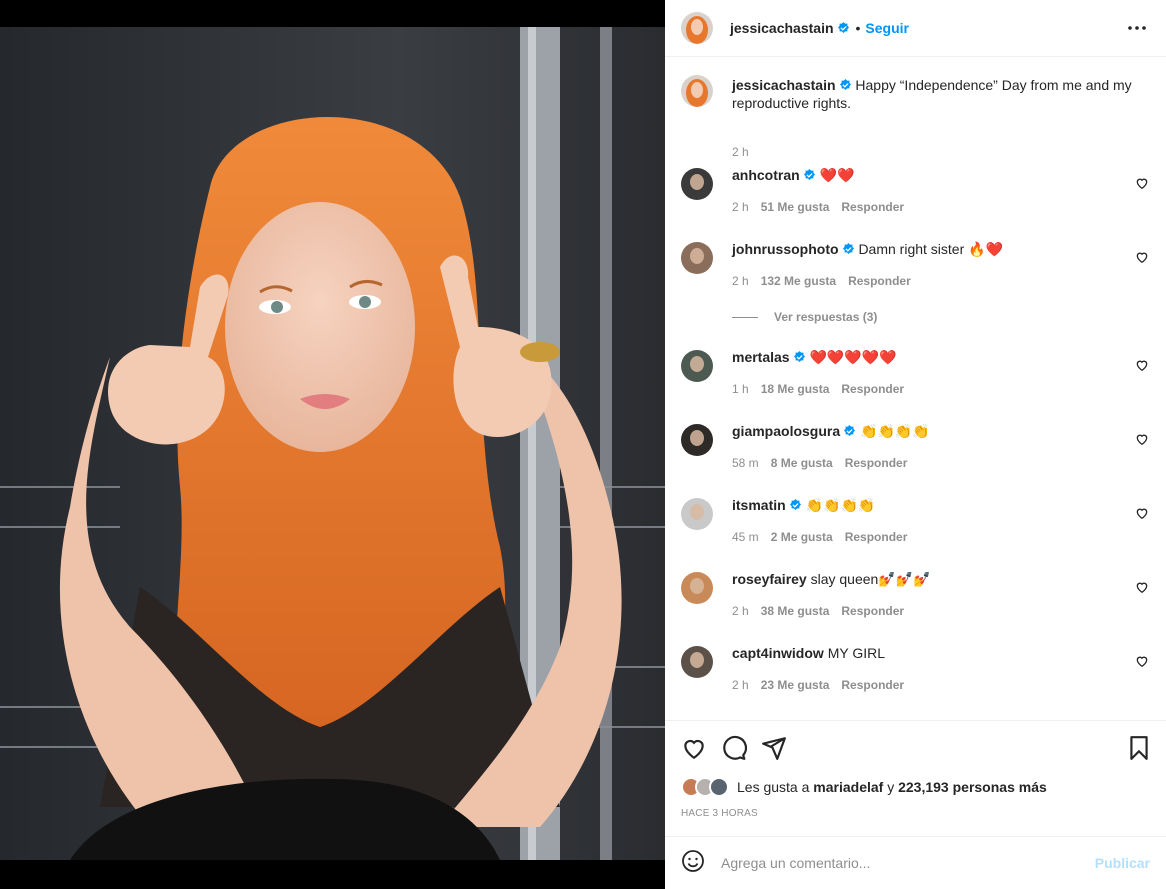 The height and width of the screenshot is (889, 1166). I want to click on comment-text: 👏👏👏👏, so click(840, 505).